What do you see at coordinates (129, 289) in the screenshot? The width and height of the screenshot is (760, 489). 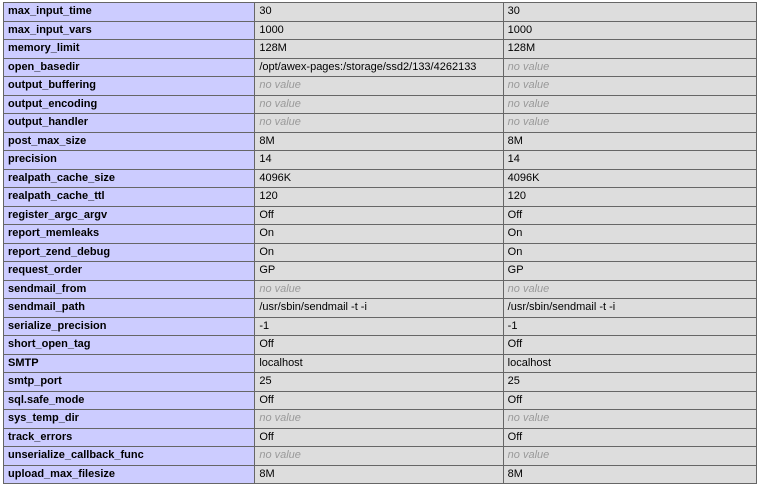 I see `directive-name: sendmail_from` at bounding box center [129, 289].